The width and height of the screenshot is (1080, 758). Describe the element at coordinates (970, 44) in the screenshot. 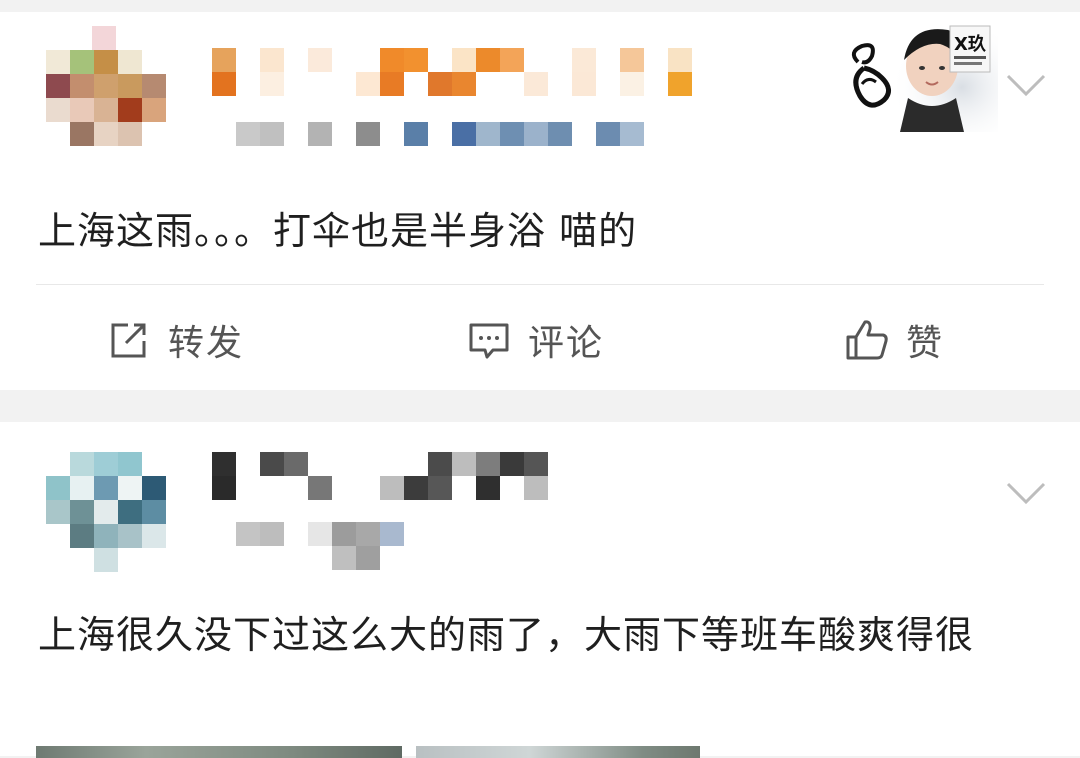

I see `badge-text: X玖` at that location.